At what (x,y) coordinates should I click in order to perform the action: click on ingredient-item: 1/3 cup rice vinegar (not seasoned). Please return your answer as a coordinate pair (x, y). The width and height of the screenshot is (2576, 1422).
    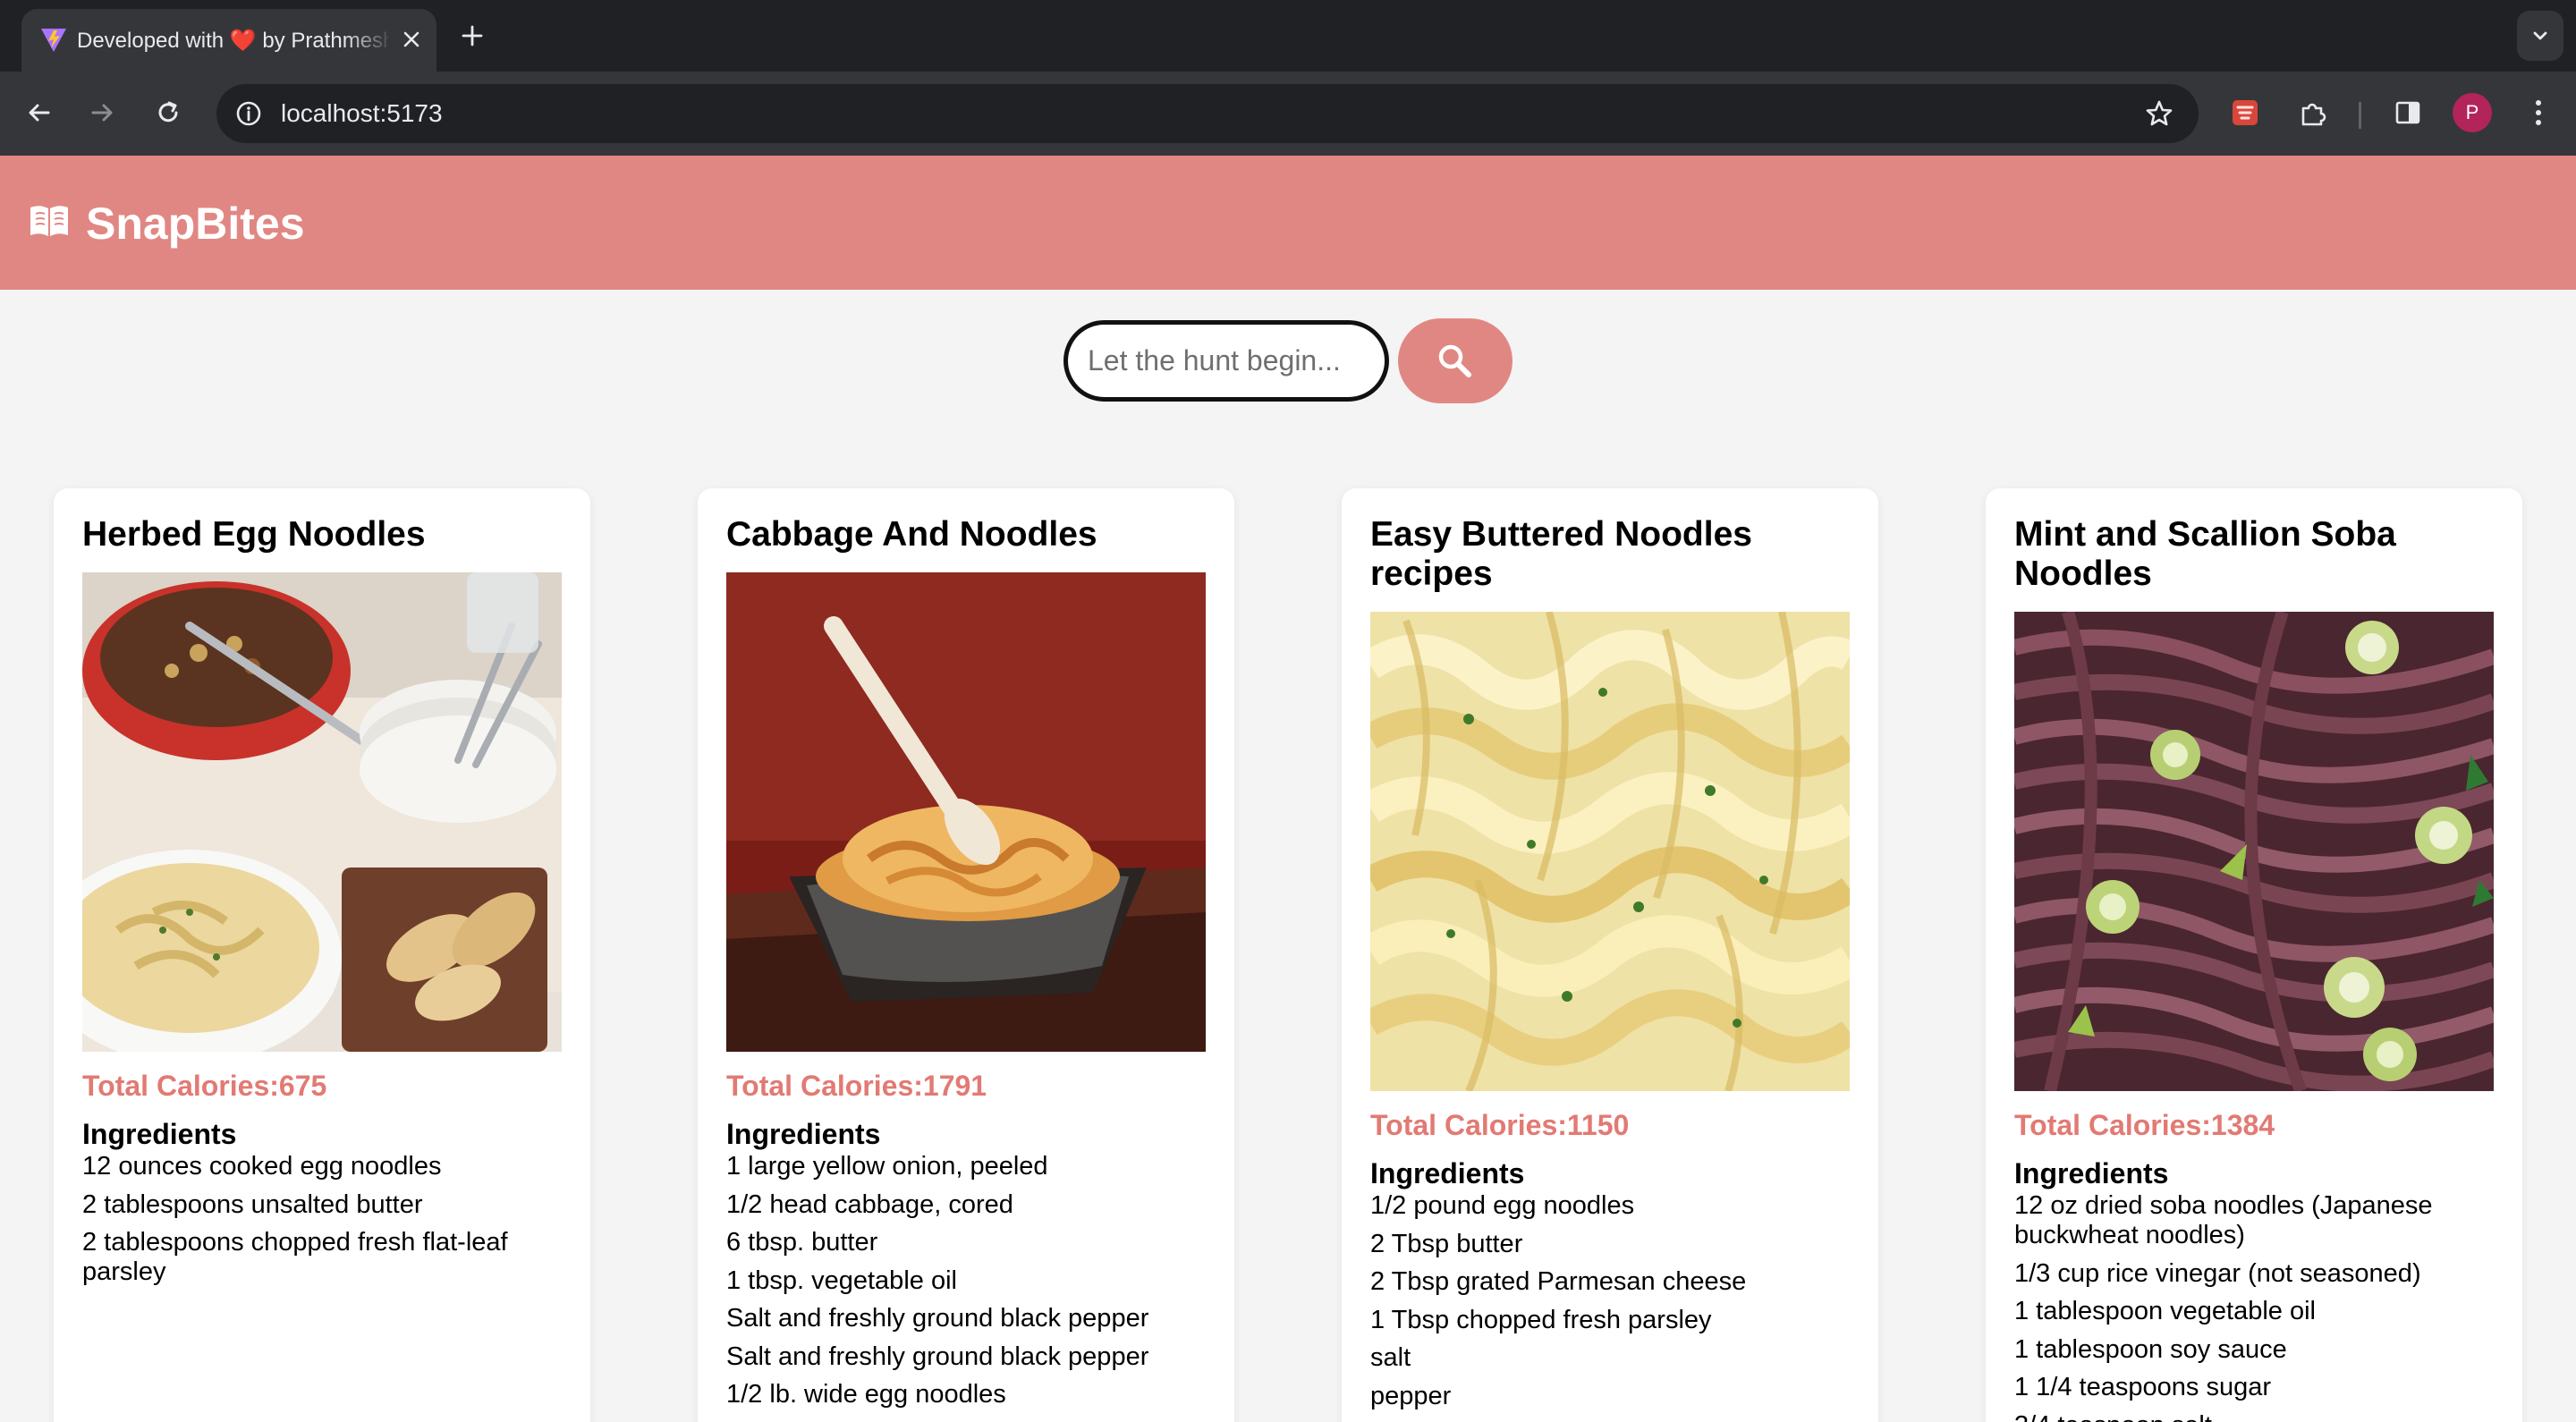
    Looking at the image, I should click on (2217, 1273).